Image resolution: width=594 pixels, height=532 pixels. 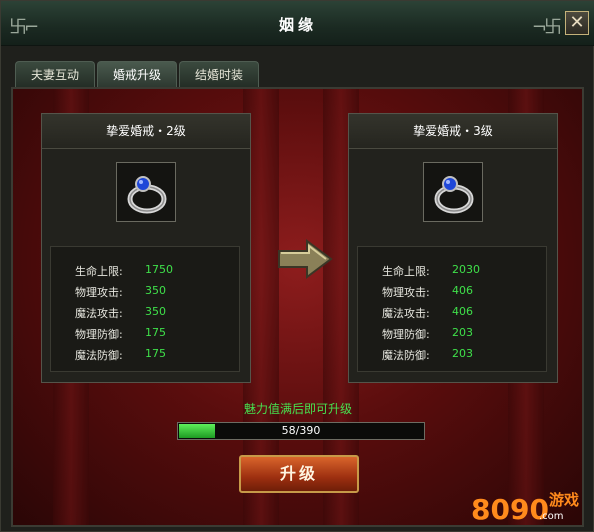 I want to click on stat-row: 物理攻击: 350, so click(x=145, y=294).